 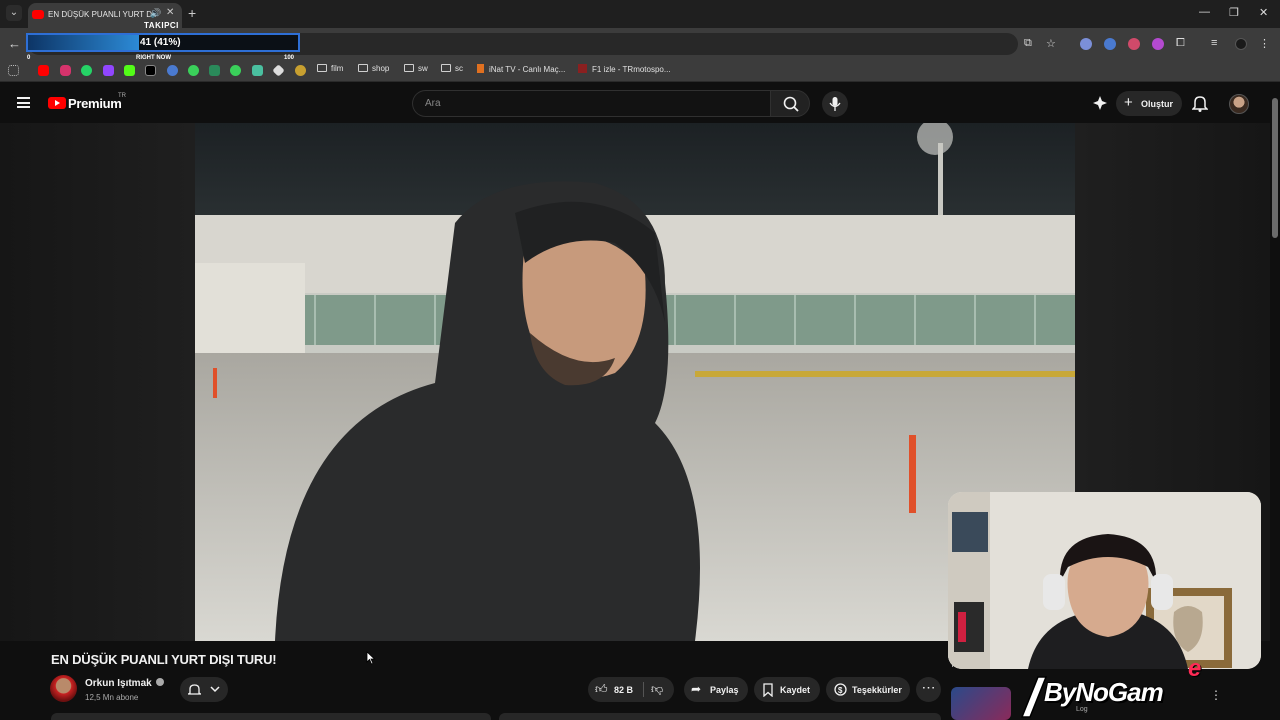 I want to click on channel-avatar, so click(x=63, y=688).